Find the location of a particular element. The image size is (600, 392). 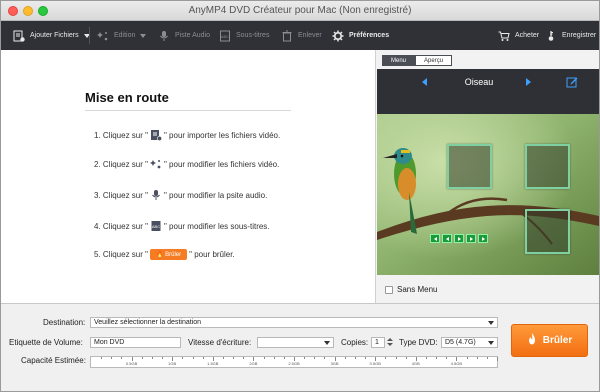

no-menu-option: Sans Menu is located at coordinates (411, 289).